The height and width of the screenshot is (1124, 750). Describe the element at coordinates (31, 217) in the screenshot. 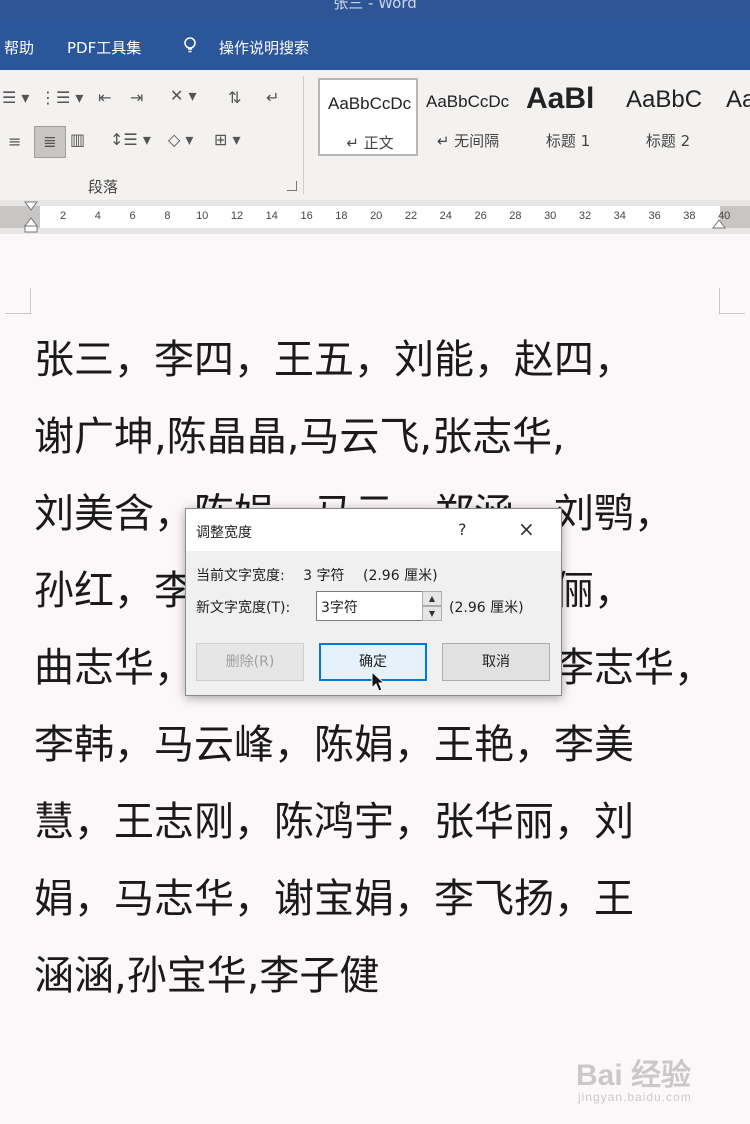

I see `indent-marker-icon` at that location.